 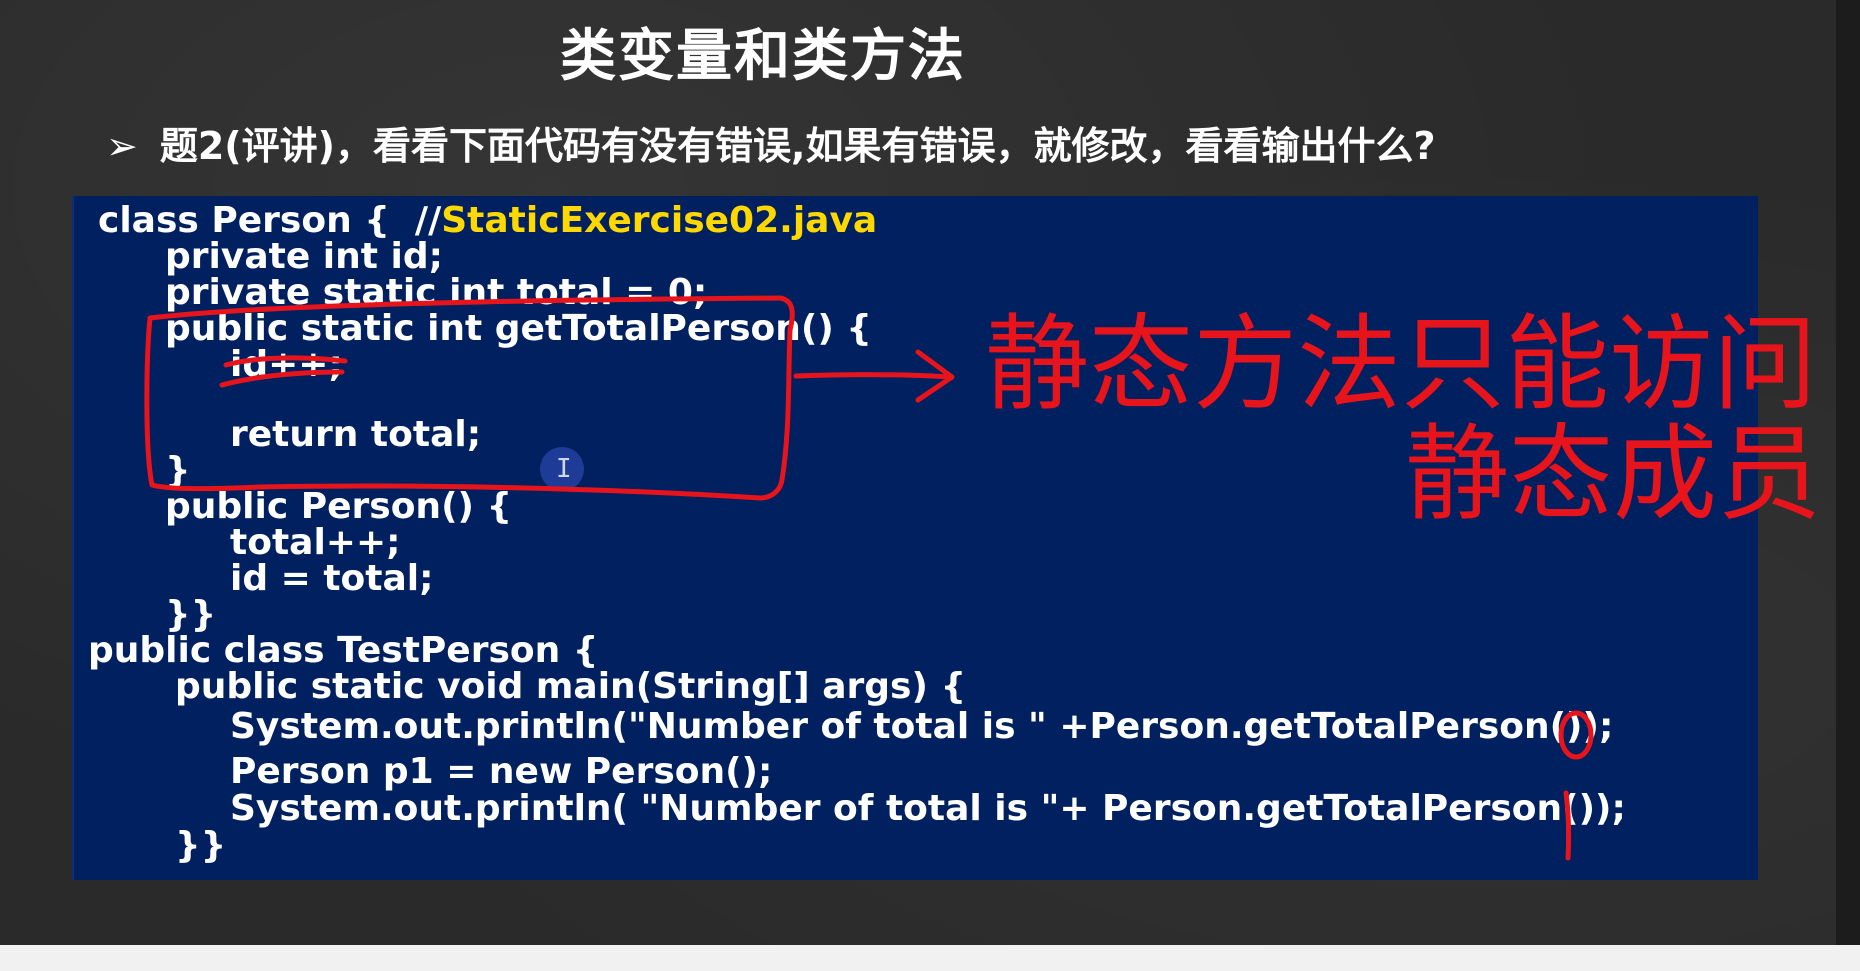 I want to click on highlight-box, so click(x=469, y=398).